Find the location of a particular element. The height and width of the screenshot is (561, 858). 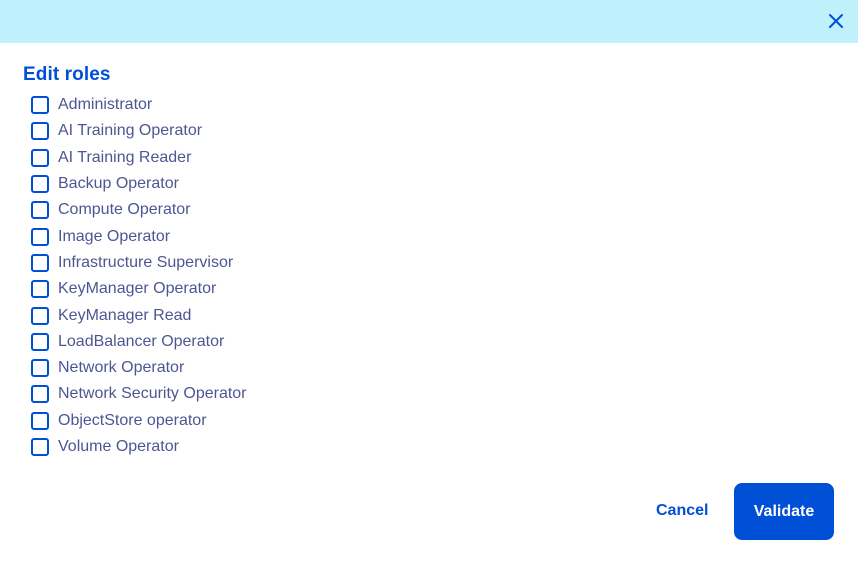

role-label: Network Operator is located at coordinates (121, 368).